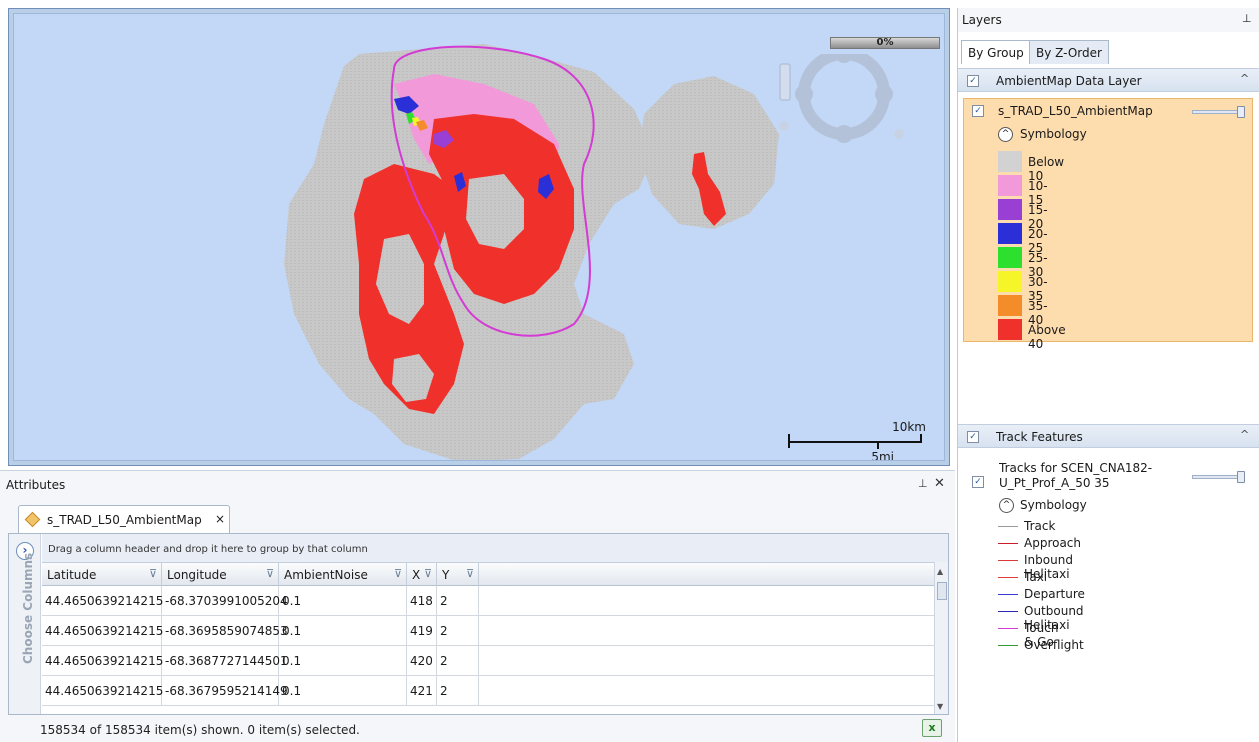 The image size is (1259, 742). I want to click on scale-bar: 10km 5mi, so click(864, 440).